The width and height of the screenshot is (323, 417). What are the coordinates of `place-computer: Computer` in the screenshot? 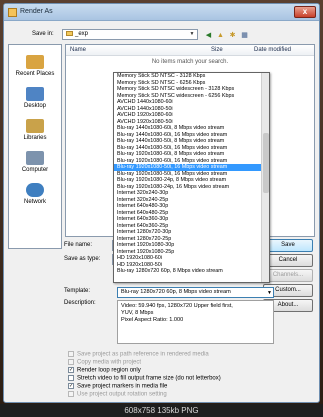 It's located at (35, 162).